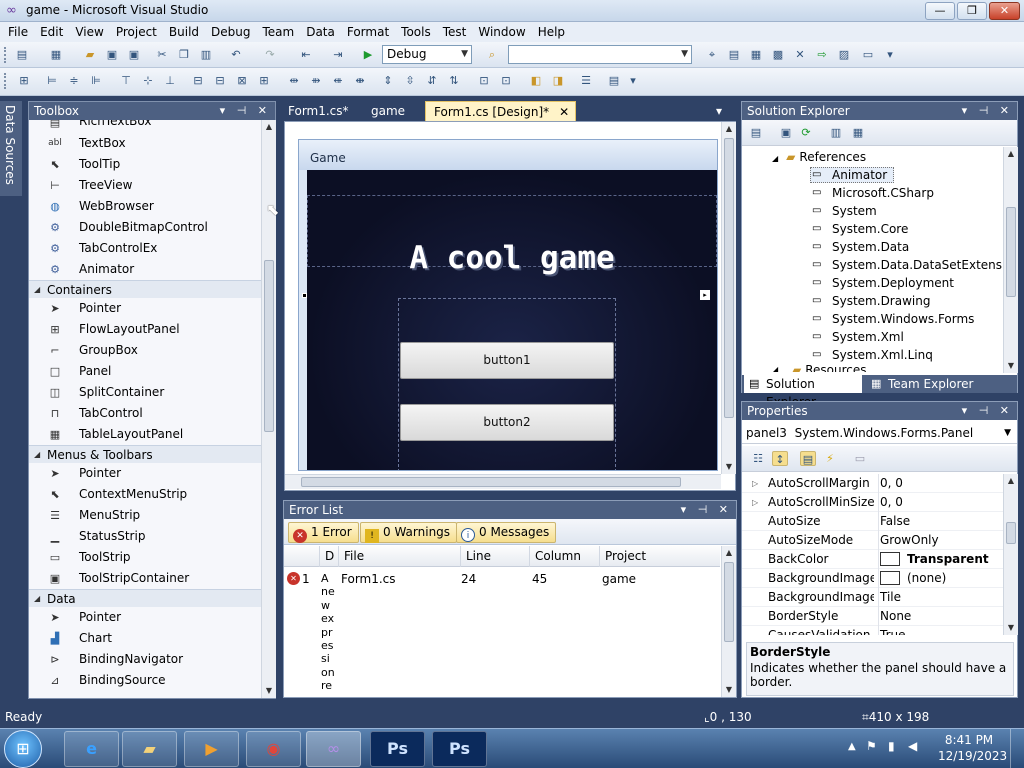 The width and height of the screenshot is (1024, 768). What do you see at coordinates (806, 132) in the screenshot?
I see `refresh-icon: ⟳` at bounding box center [806, 132].